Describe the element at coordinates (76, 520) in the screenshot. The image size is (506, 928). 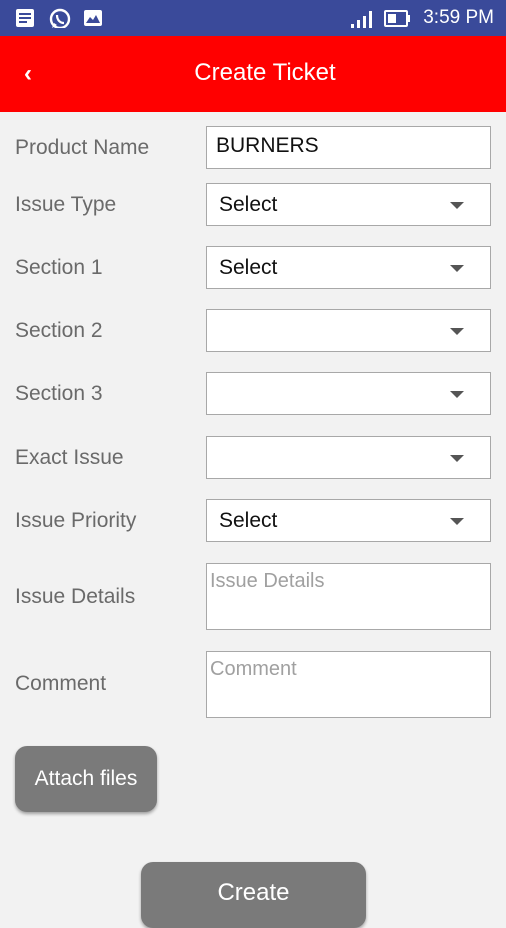
I see `issue-priority-label: Issue Priority` at that location.